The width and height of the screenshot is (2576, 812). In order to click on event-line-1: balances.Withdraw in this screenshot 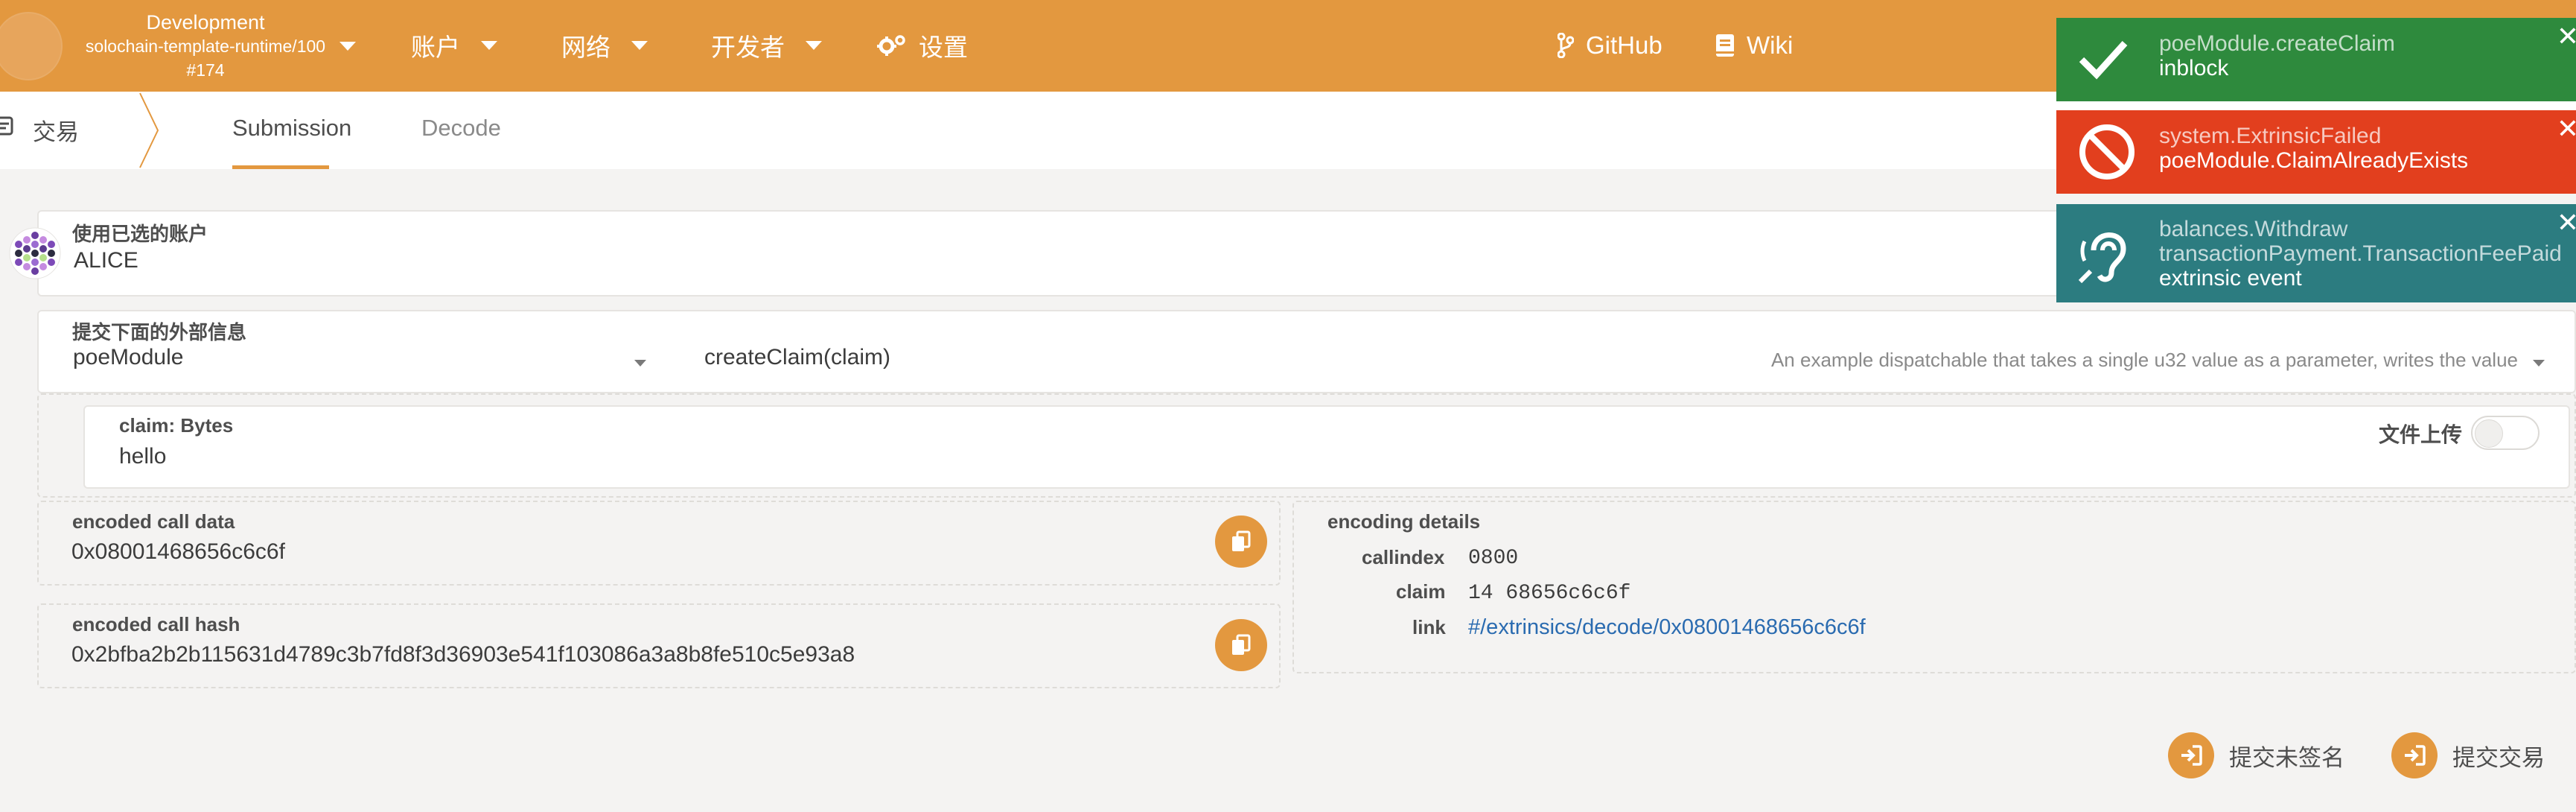, I will do `click(2253, 229)`.